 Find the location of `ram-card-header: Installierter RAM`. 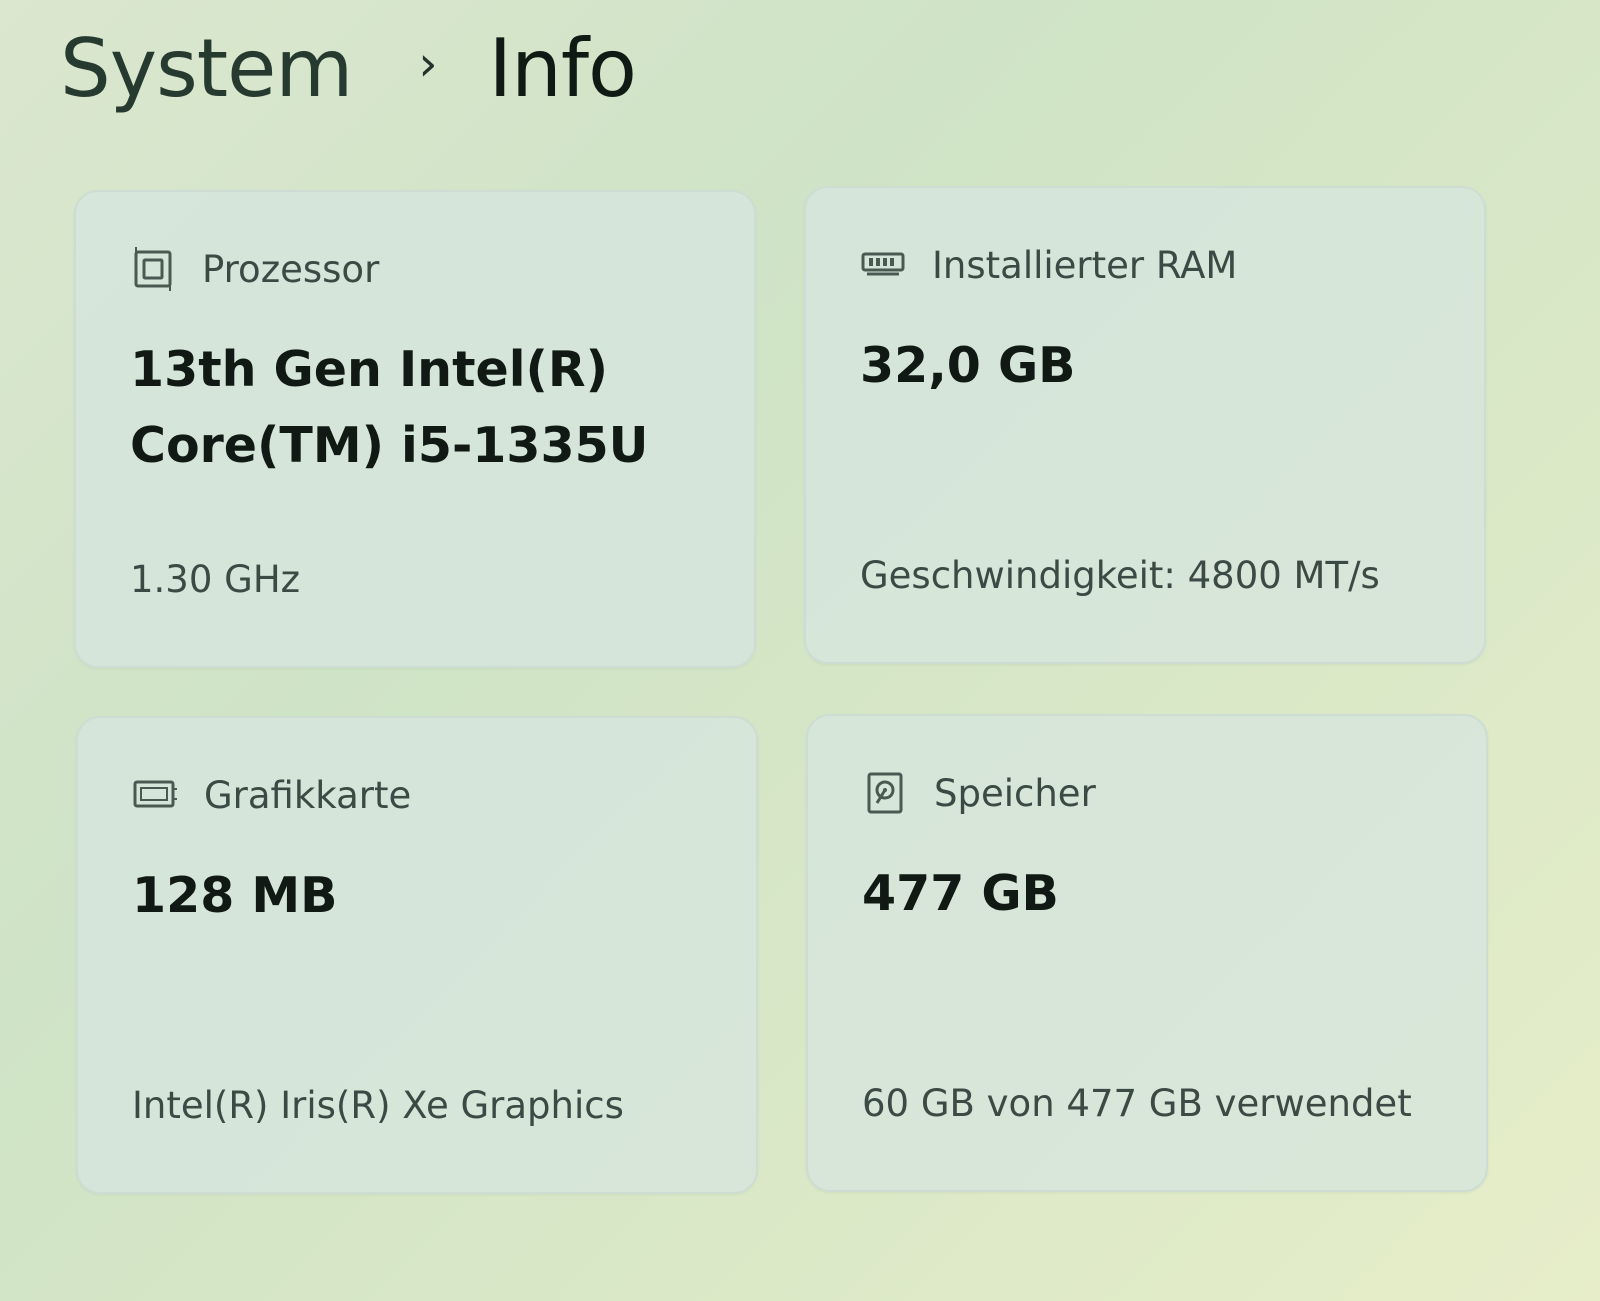

ram-card-header: Installierter RAM is located at coordinates (1048, 265).